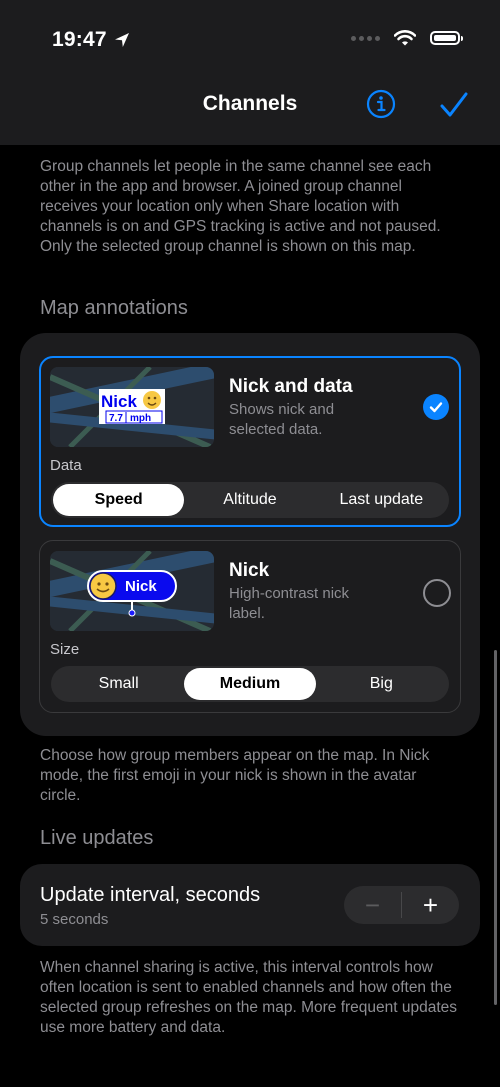 This screenshot has width=500, height=1087. Describe the element at coordinates (114, 308) in the screenshot. I see `map-annotations-header: Map annotations` at that location.